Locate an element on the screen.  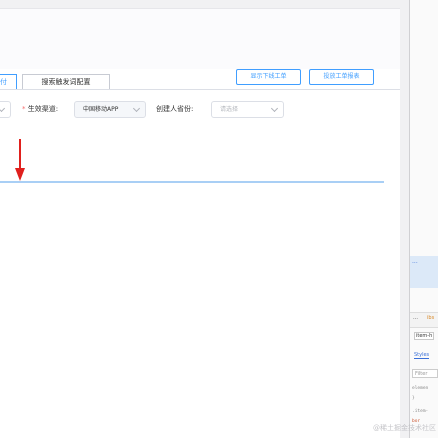
channel-select: 中国移动APP is located at coordinates (110, 109).